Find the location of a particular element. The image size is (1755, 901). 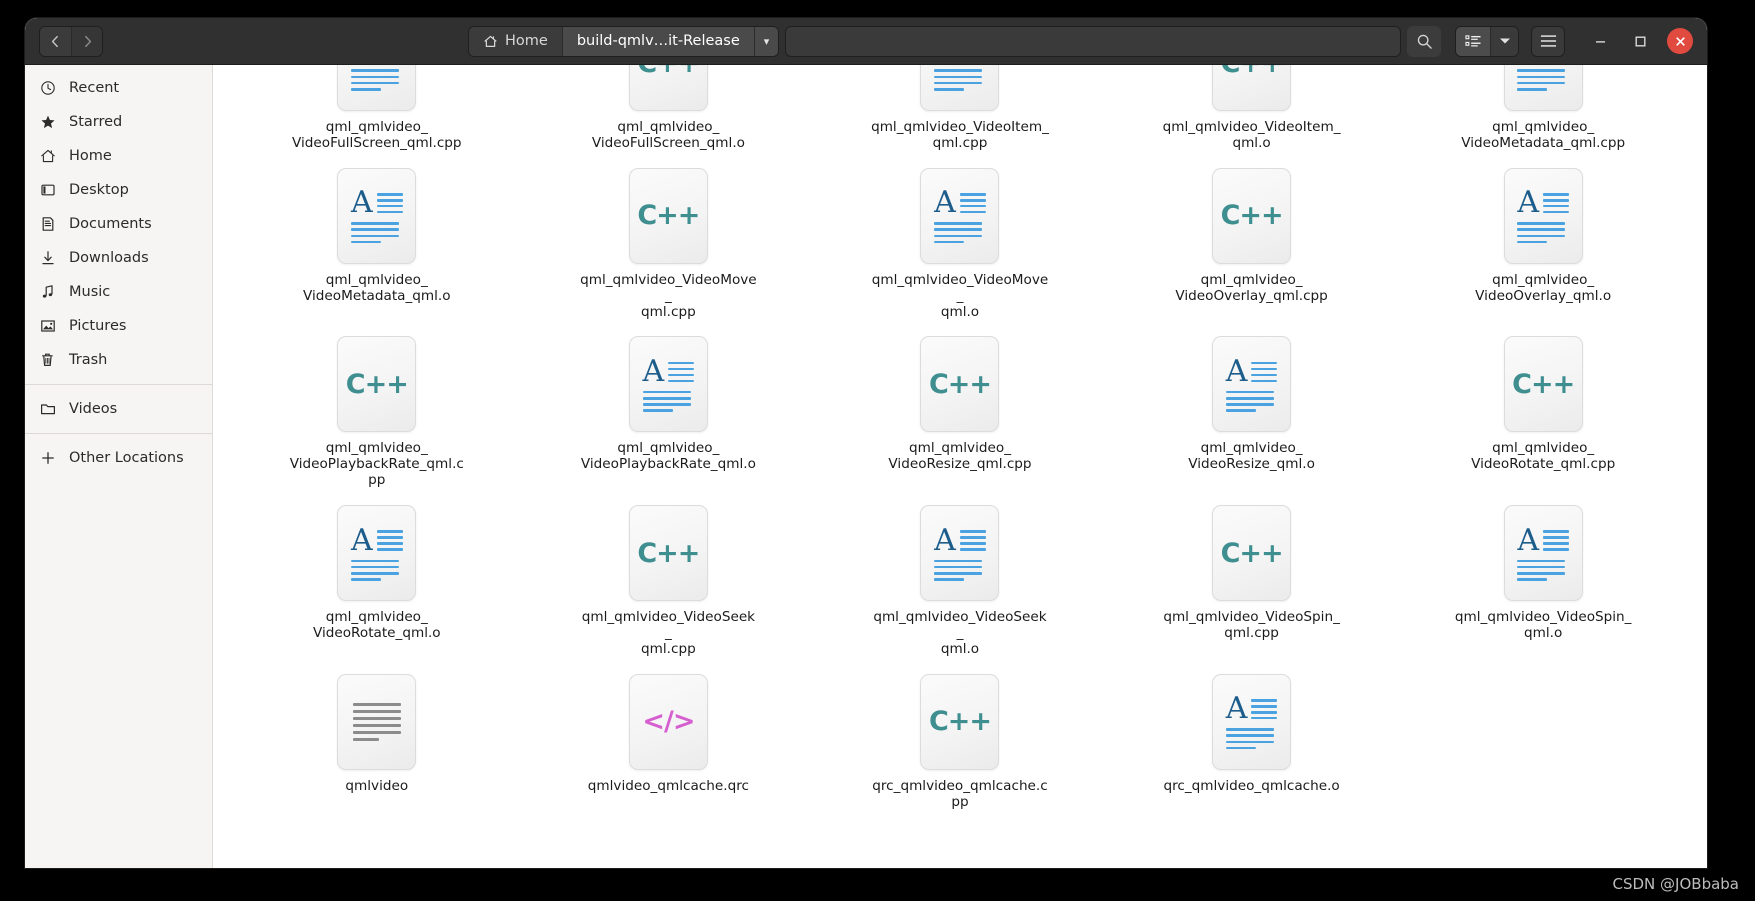

file-item: Aqml_qmlvideo_VideoSeek_ qml.o is located at coordinates (960, 579).